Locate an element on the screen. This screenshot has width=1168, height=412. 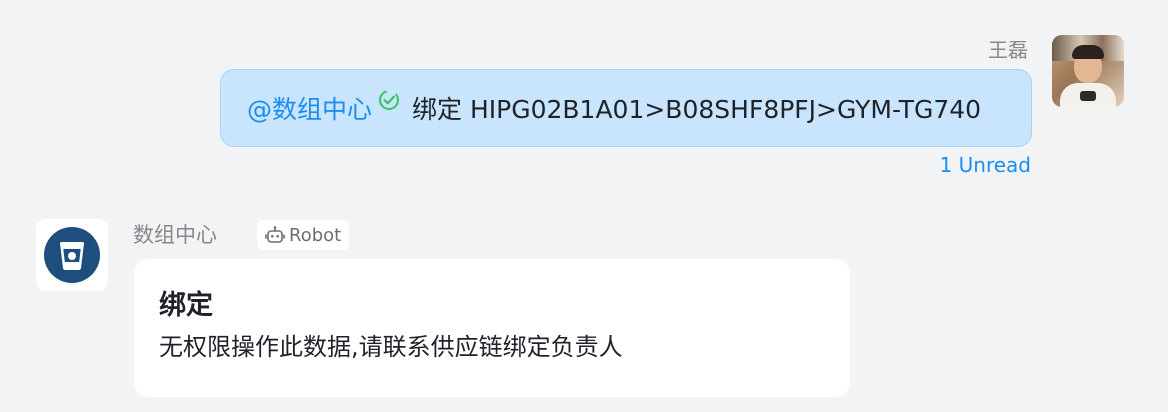
bot-name: 数组中心 is located at coordinates (175, 235).